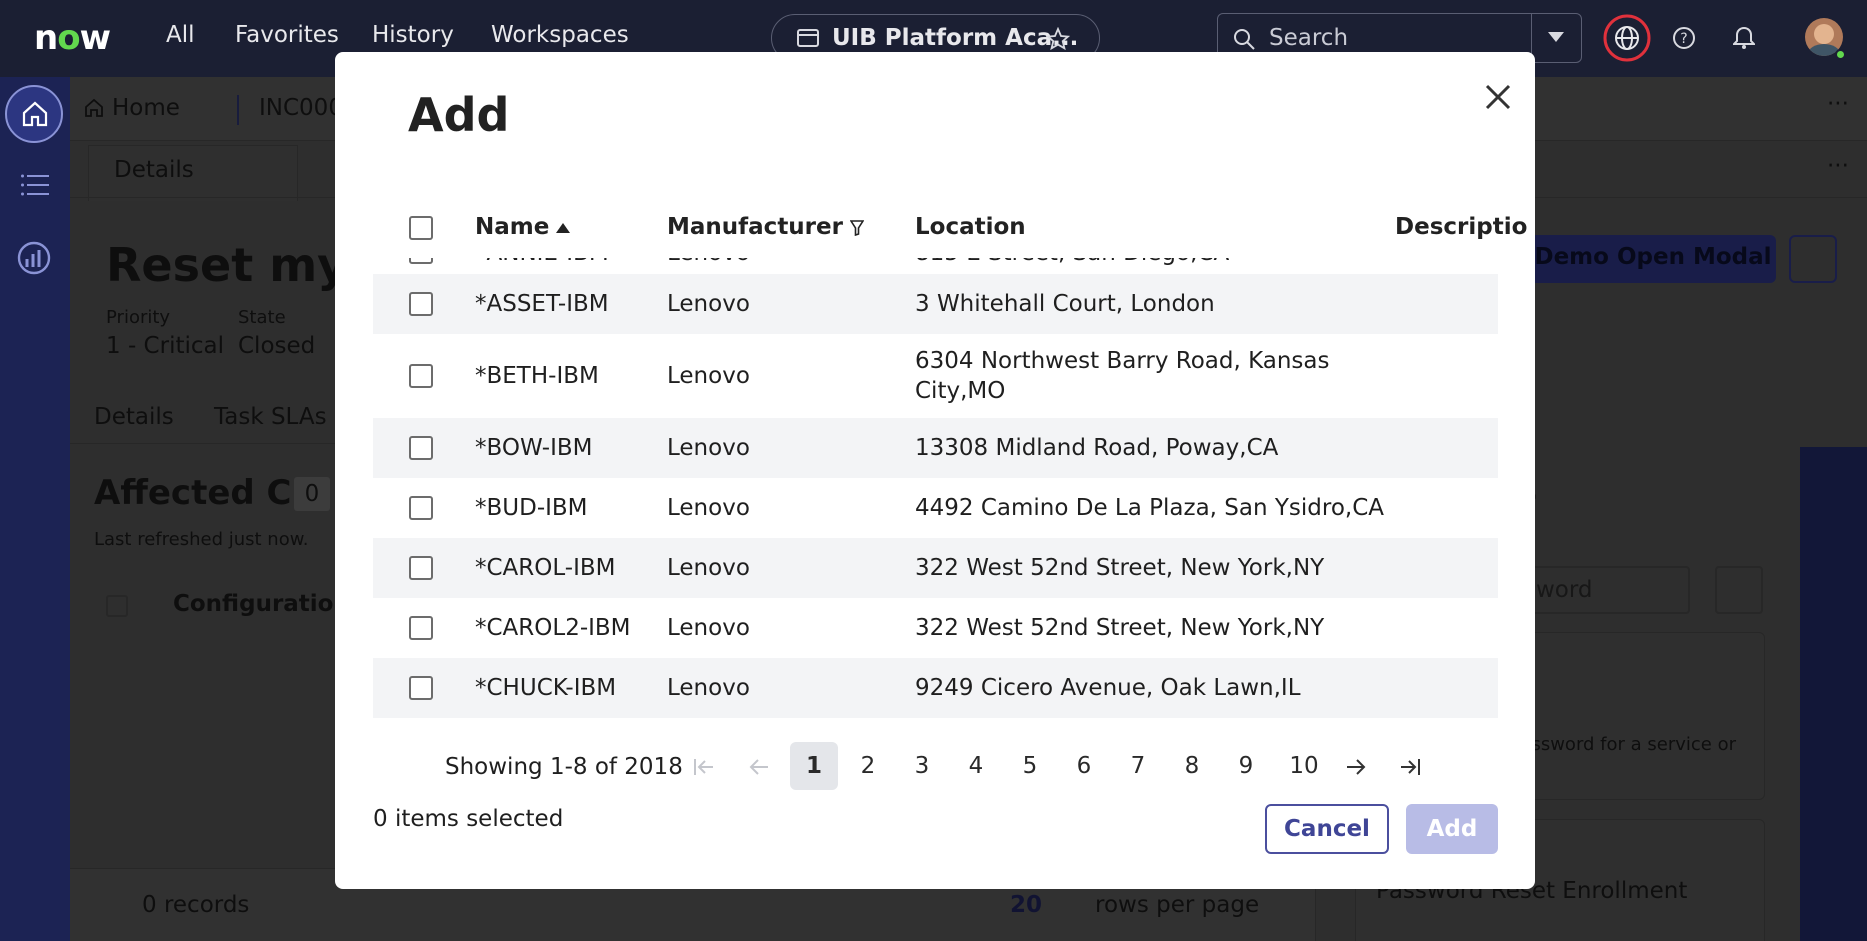 The height and width of the screenshot is (941, 1867). I want to click on cell-name: *CAROL-IBM, so click(545, 568).